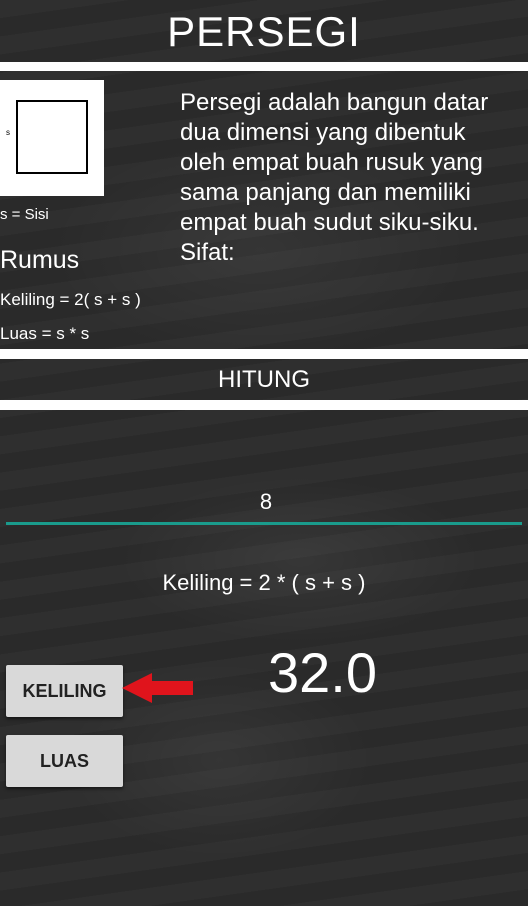 Image resolution: width=528 pixels, height=906 pixels. Describe the element at coordinates (64, 761) in the screenshot. I see `luas-button: LUAS` at that location.